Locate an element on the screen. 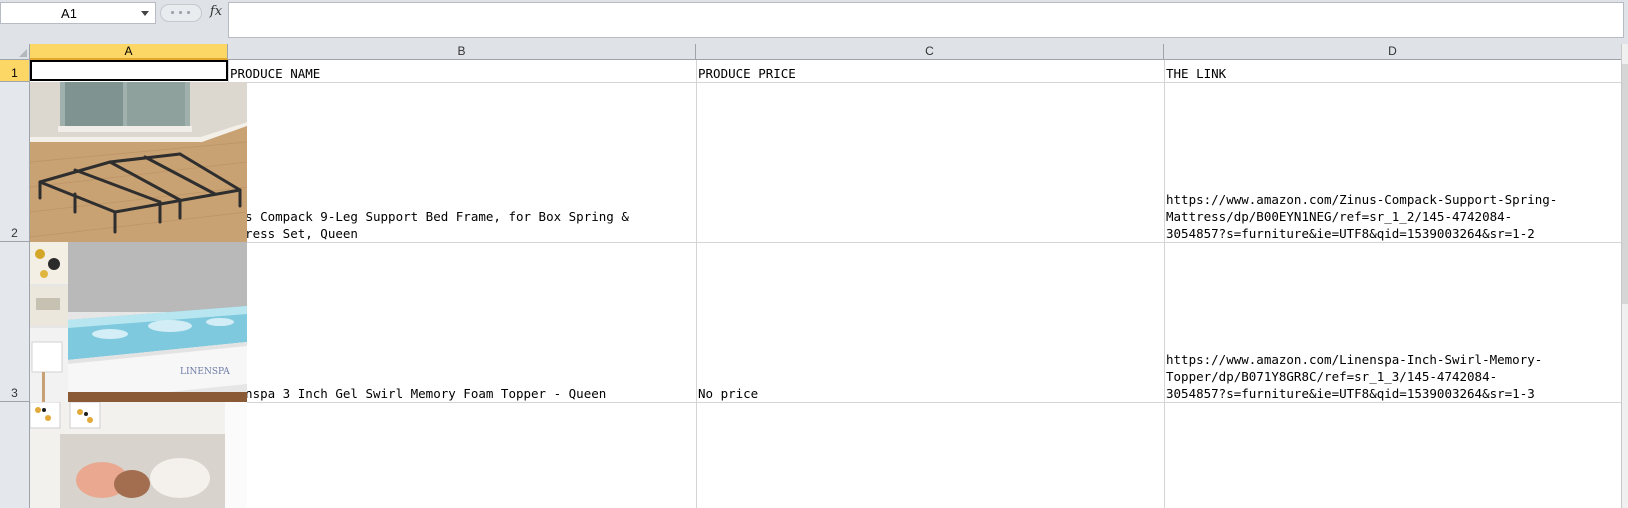 The height and width of the screenshot is (508, 1628). name-box-value: A1 is located at coordinates (69, 13).